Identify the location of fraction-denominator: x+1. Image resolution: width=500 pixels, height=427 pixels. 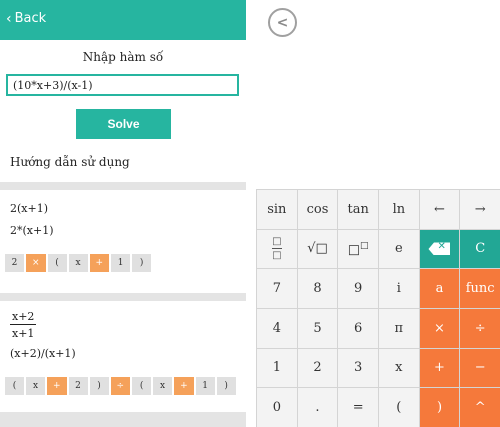
(23, 333).